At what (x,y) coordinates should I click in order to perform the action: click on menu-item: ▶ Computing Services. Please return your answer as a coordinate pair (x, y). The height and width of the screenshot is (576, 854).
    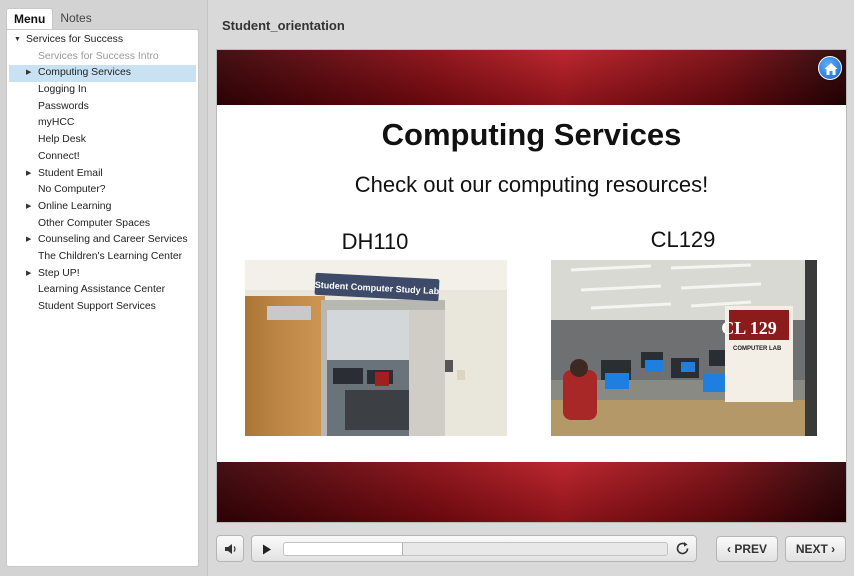
    Looking at the image, I should click on (102, 74).